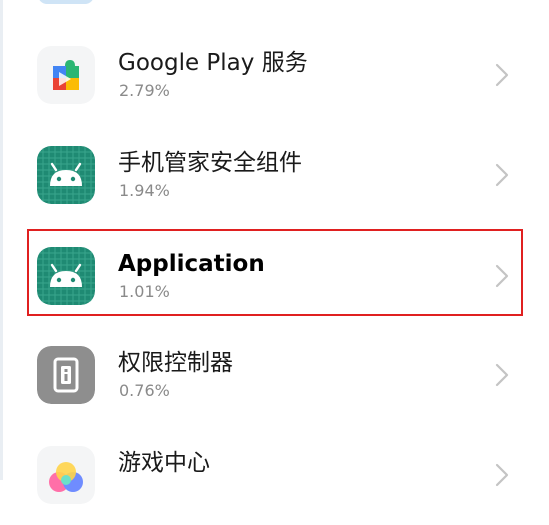 The width and height of the screenshot is (549, 525). What do you see at coordinates (144, 291) in the screenshot?
I see `app-usage-percent: 1.01%` at bounding box center [144, 291].